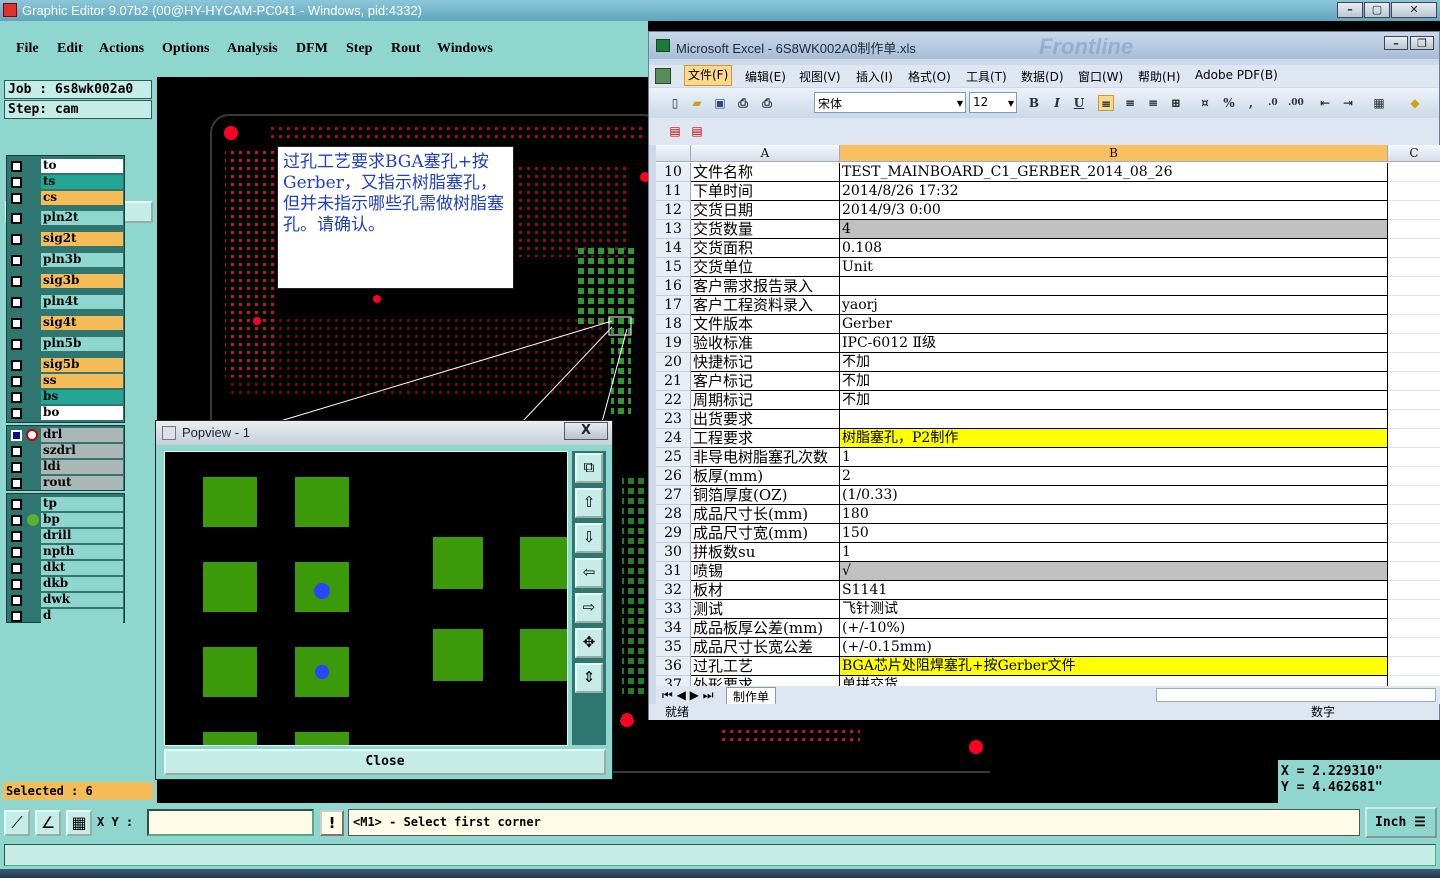 This screenshot has height=878, width=1440. Describe the element at coordinates (65, 239) in the screenshot. I see `layer-row: sig2t` at that location.